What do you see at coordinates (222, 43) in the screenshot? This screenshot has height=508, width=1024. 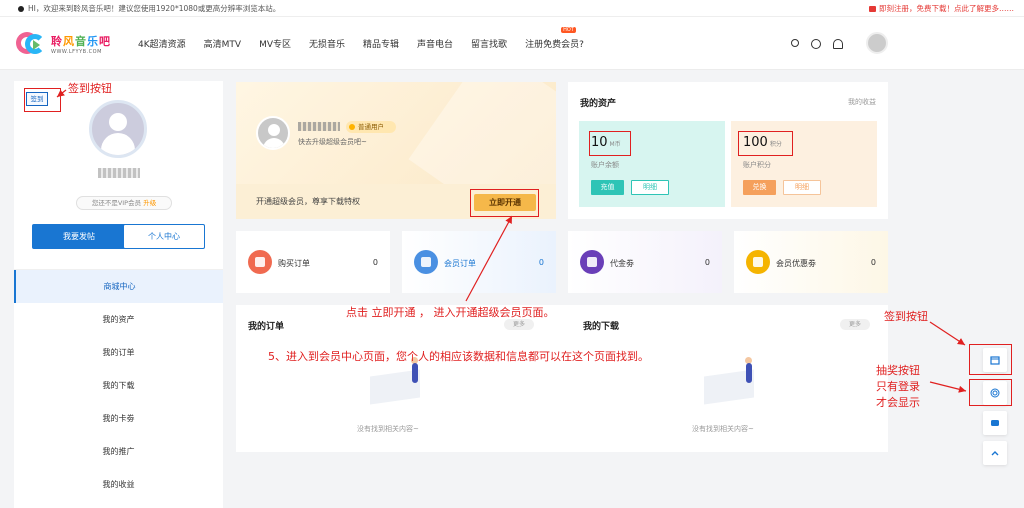 I see `nav-item-mtv: 高清MTV` at bounding box center [222, 43].